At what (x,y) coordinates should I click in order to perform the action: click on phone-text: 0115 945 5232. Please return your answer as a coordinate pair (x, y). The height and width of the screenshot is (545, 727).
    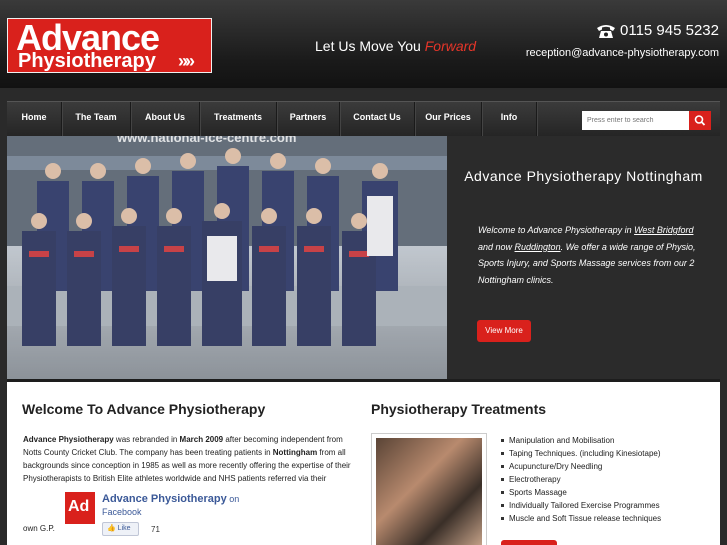
    Looking at the image, I should click on (669, 30).